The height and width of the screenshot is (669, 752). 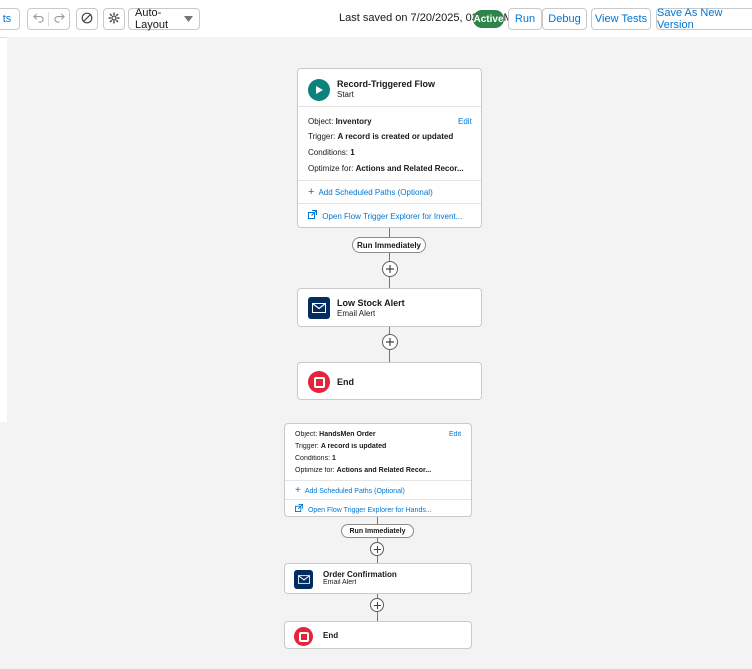 I want to click on alert-title: Low Stock Alert, so click(x=371, y=303).